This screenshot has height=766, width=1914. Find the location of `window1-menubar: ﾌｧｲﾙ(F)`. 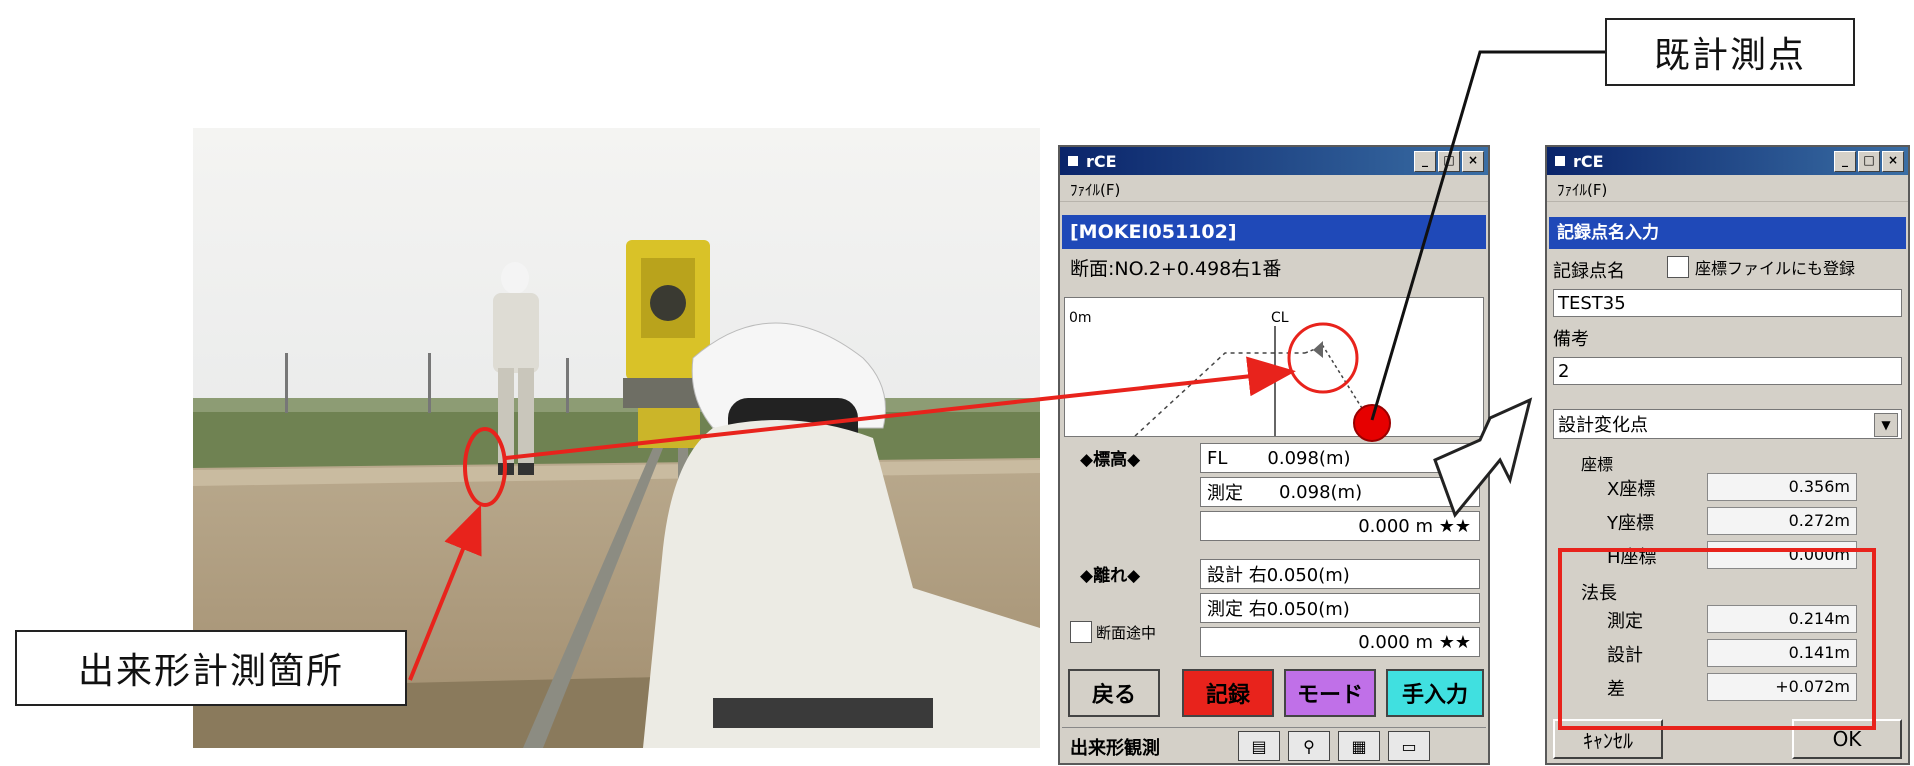

window1-menubar: ﾌｧｲﾙ(F) is located at coordinates (1274, 189).